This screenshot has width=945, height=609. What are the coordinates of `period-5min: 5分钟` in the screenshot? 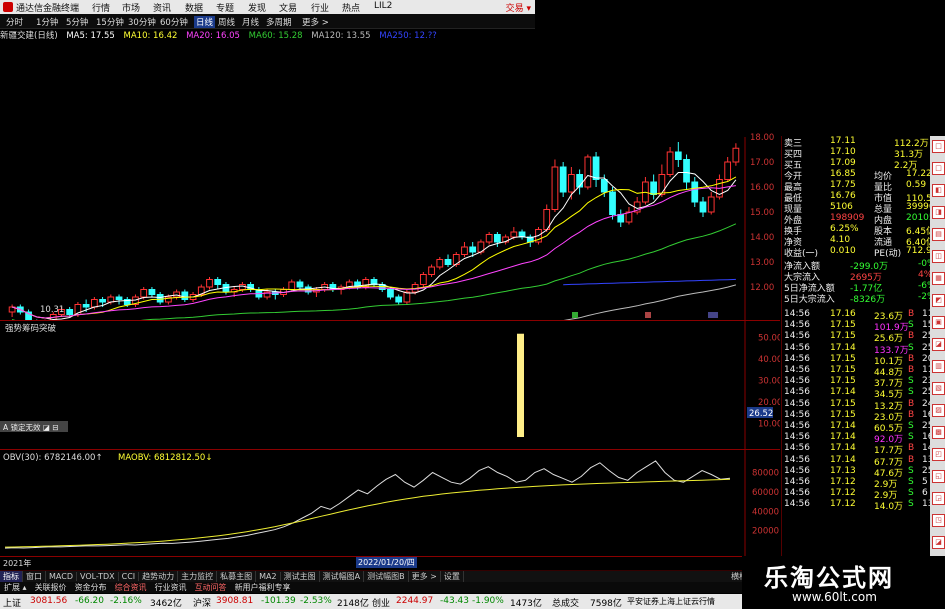 It's located at (77, 22).